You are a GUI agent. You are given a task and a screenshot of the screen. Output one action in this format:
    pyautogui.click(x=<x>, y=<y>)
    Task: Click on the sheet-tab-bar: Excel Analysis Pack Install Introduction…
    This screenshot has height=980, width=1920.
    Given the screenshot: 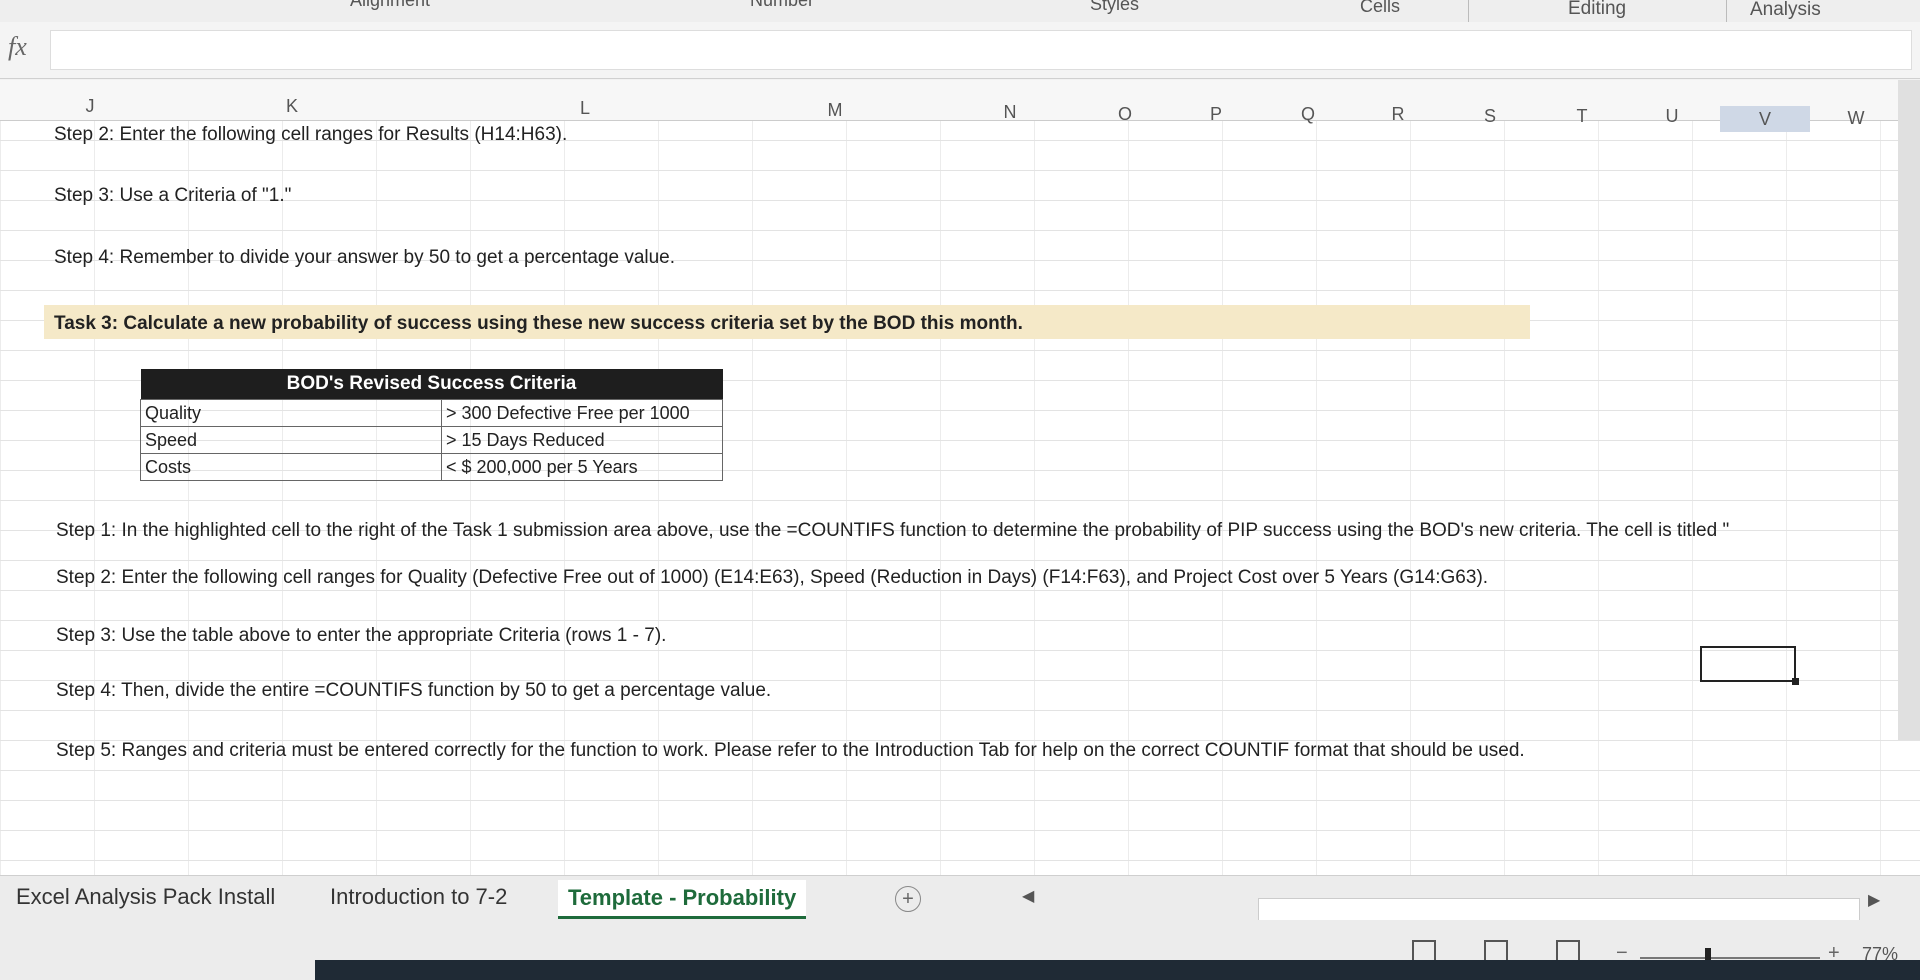 What is the action you would take?
    pyautogui.click(x=960, y=900)
    